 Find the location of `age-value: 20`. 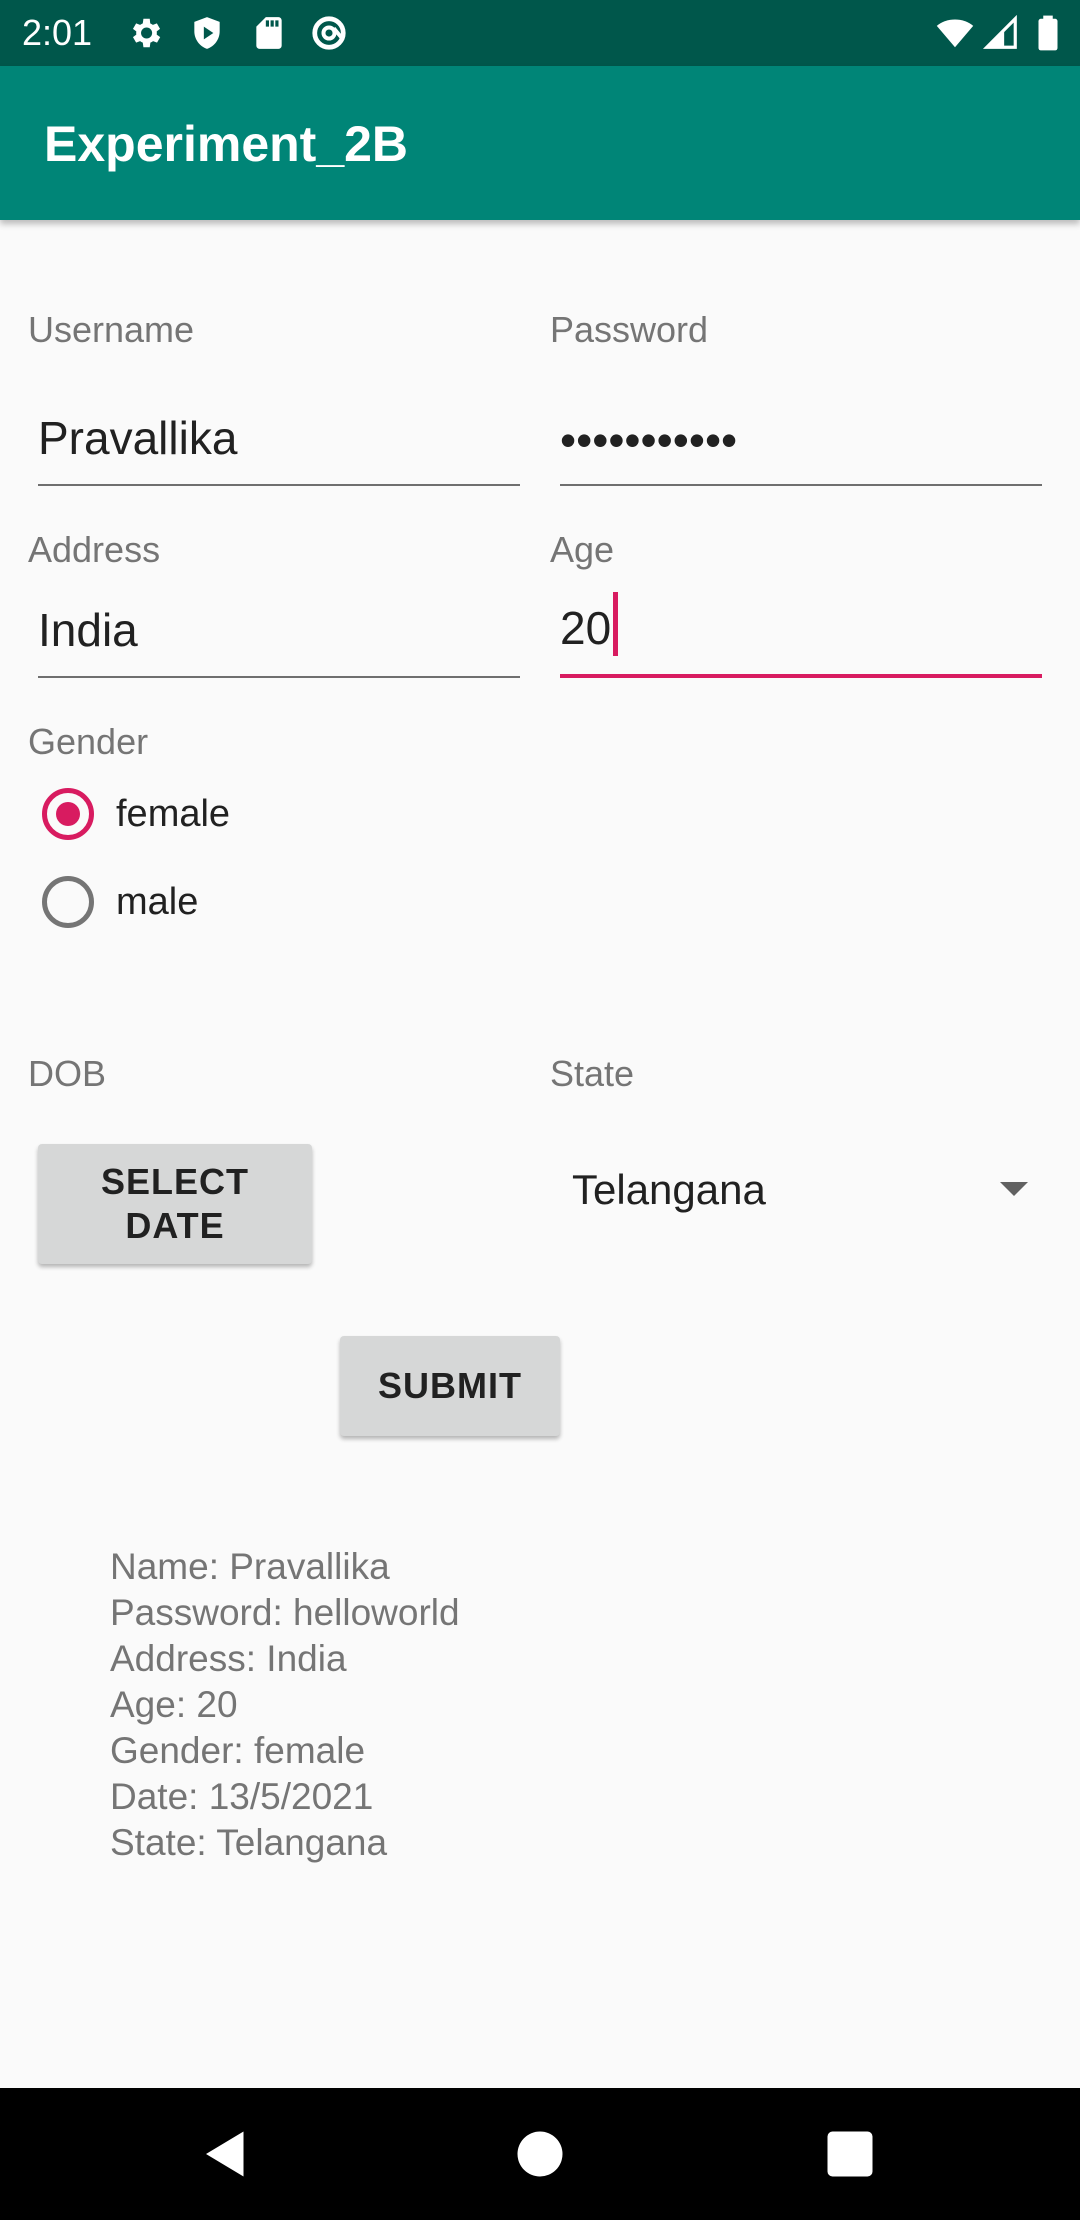

age-value: 20 is located at coordinates (586, 628).